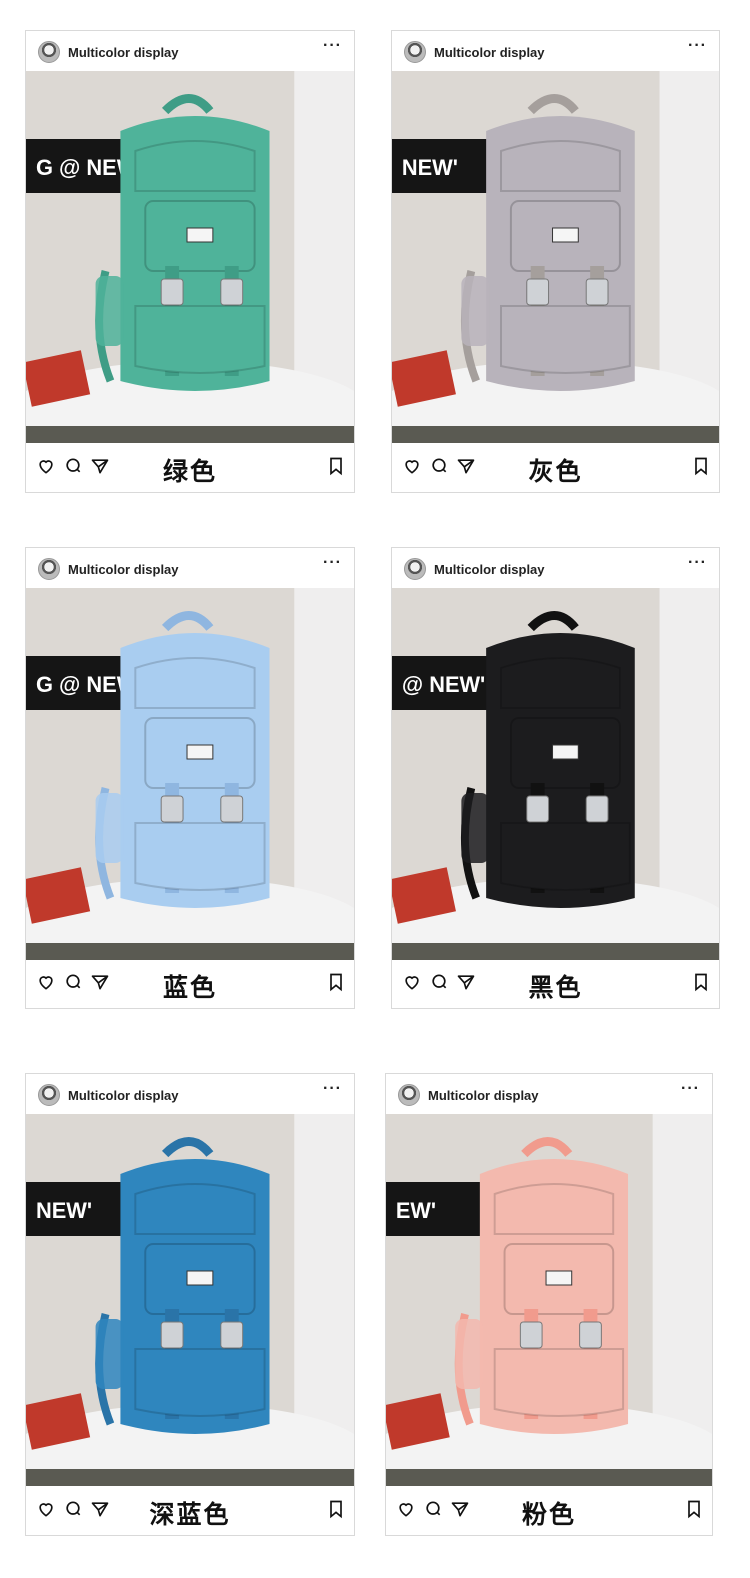 The width and height of the screenshot is (750, 1578). I want to click on color-caption: 灰色, so click(555, 471).